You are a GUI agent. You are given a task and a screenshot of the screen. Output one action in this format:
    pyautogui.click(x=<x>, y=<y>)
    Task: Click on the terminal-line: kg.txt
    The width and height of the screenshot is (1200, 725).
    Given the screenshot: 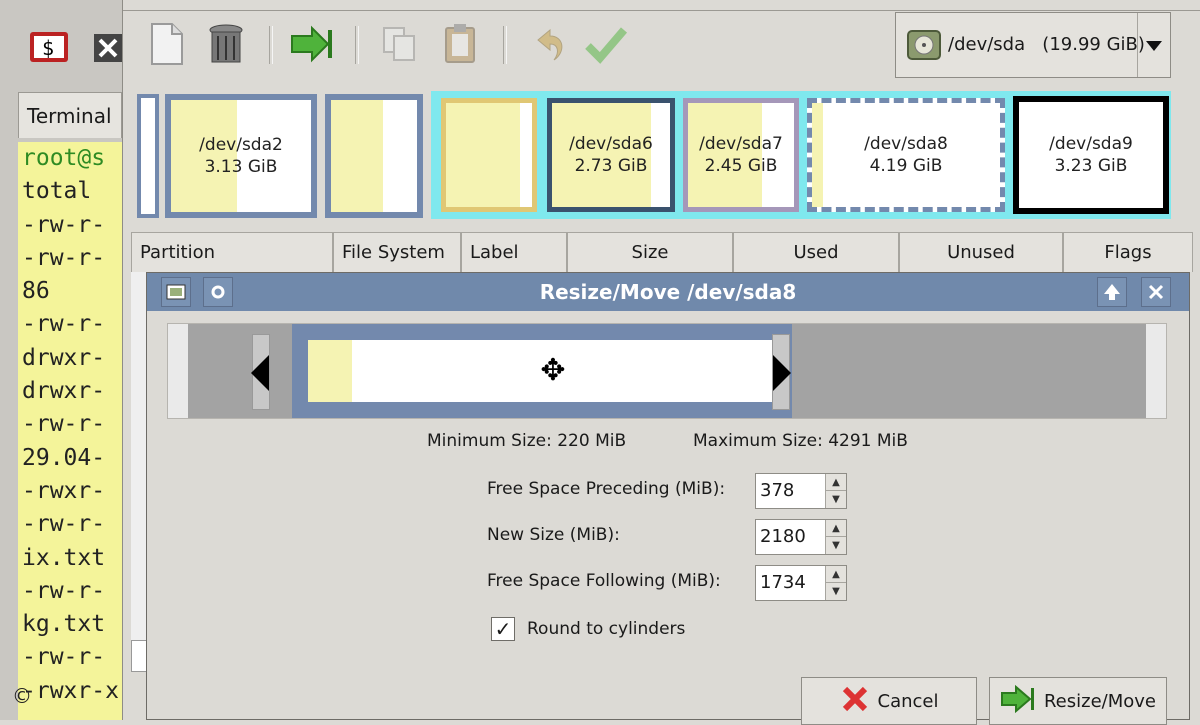 What is the action you would take?
    pyautogui.click(x=64, y=624)
    